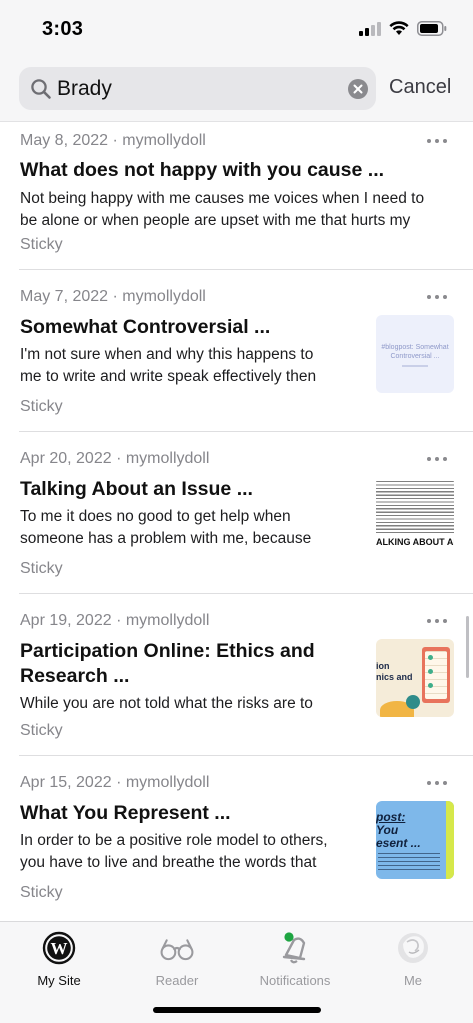 This screenshot has height=1023, width=473. Describe the element at coordinates (415, 678) in the screenshot. I see `notebook-illustration-thumbnail: ion nics and` at that location.